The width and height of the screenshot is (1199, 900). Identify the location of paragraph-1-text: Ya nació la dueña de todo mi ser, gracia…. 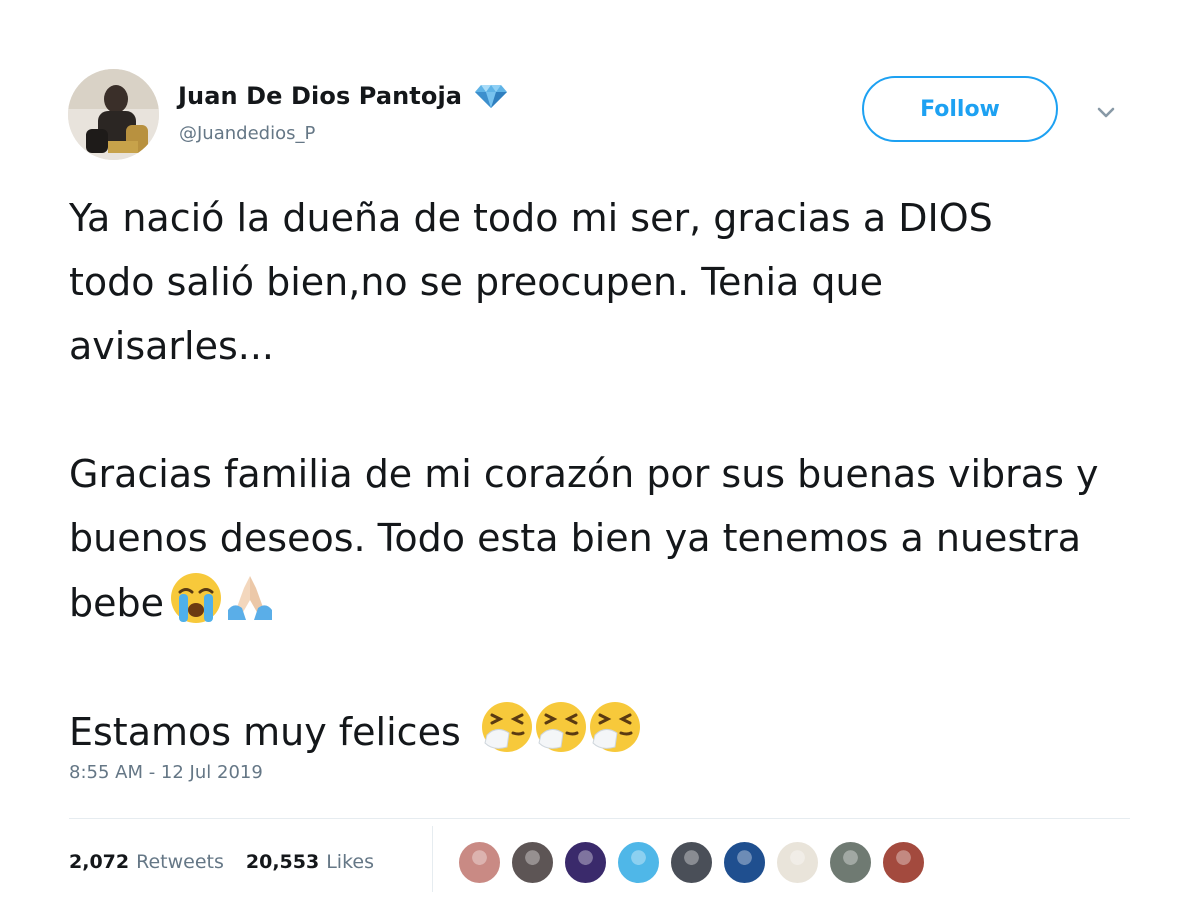
(531, 282).